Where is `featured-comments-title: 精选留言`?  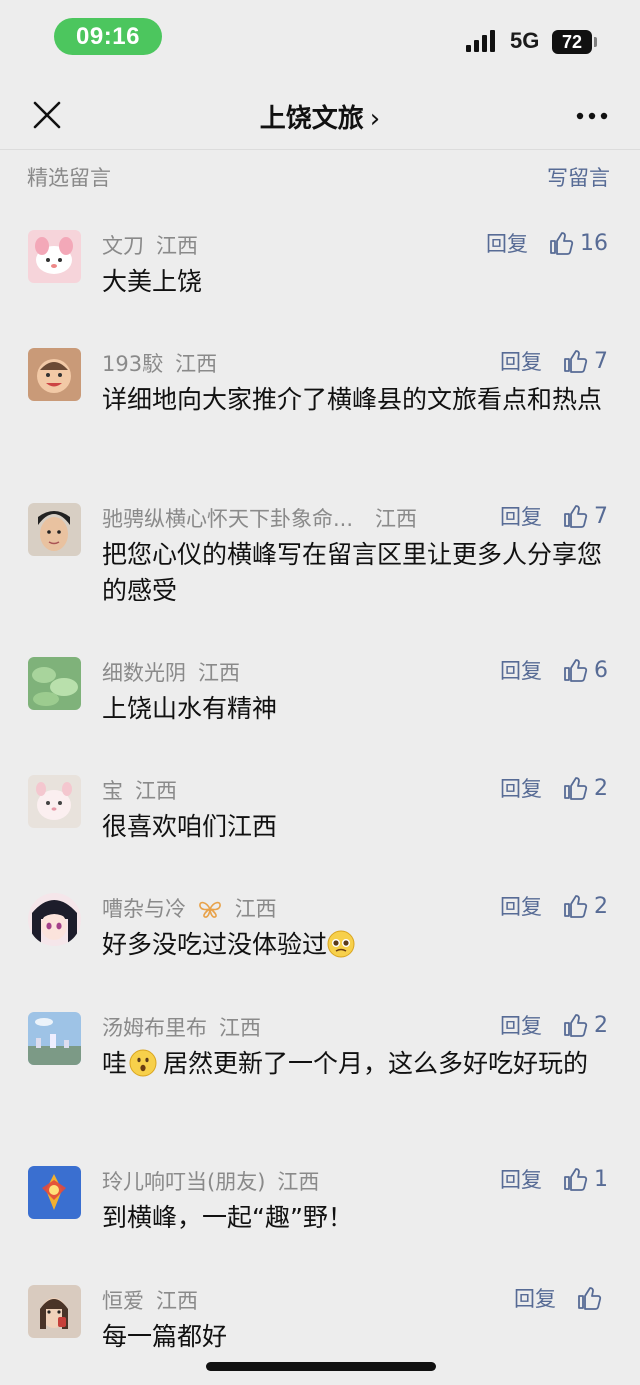 featured-comments-title: 精选留言 is located at coordinates (69, 178).